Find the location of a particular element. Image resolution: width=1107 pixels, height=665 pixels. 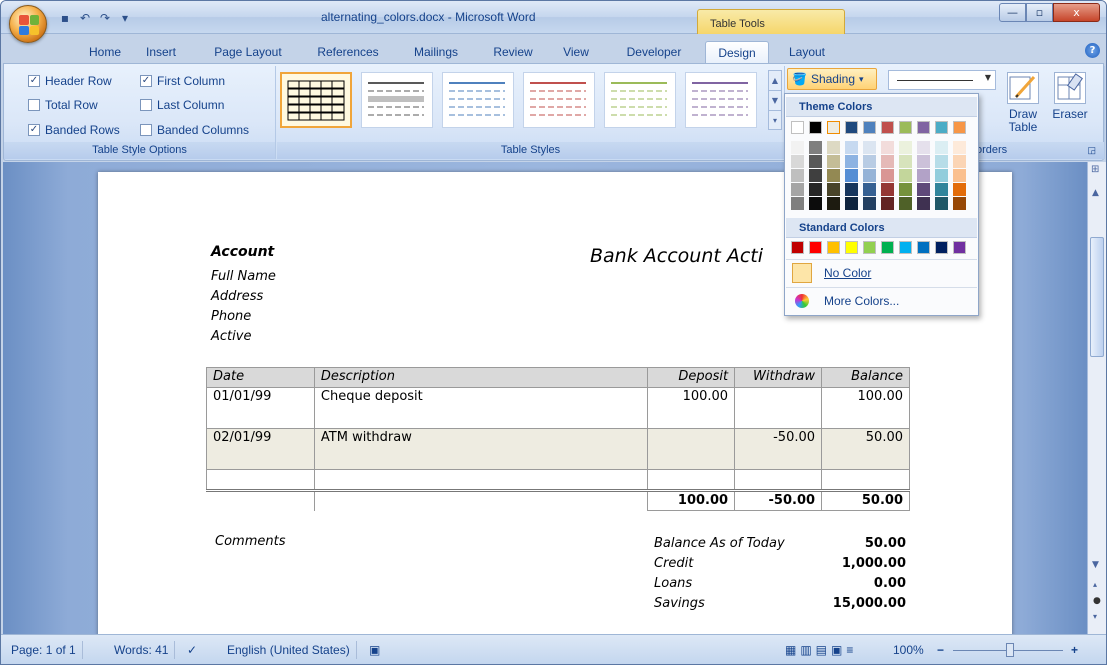

tab-review: Review is located at coordinates (513, 52).